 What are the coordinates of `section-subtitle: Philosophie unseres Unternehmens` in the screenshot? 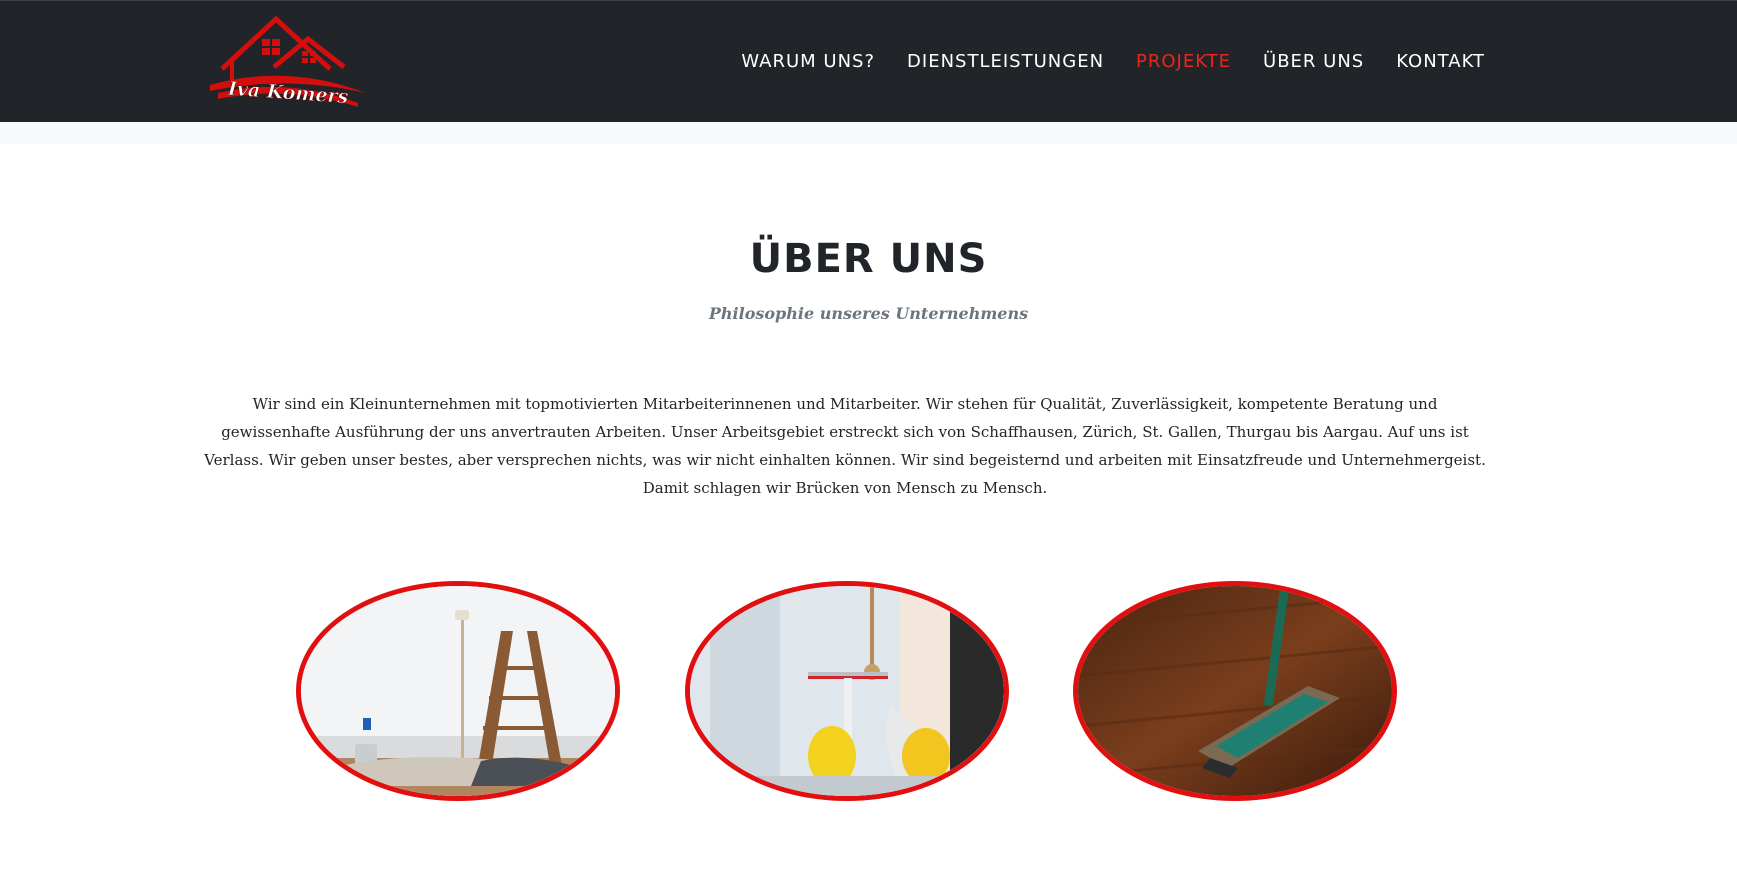 It's located at (868, 313).